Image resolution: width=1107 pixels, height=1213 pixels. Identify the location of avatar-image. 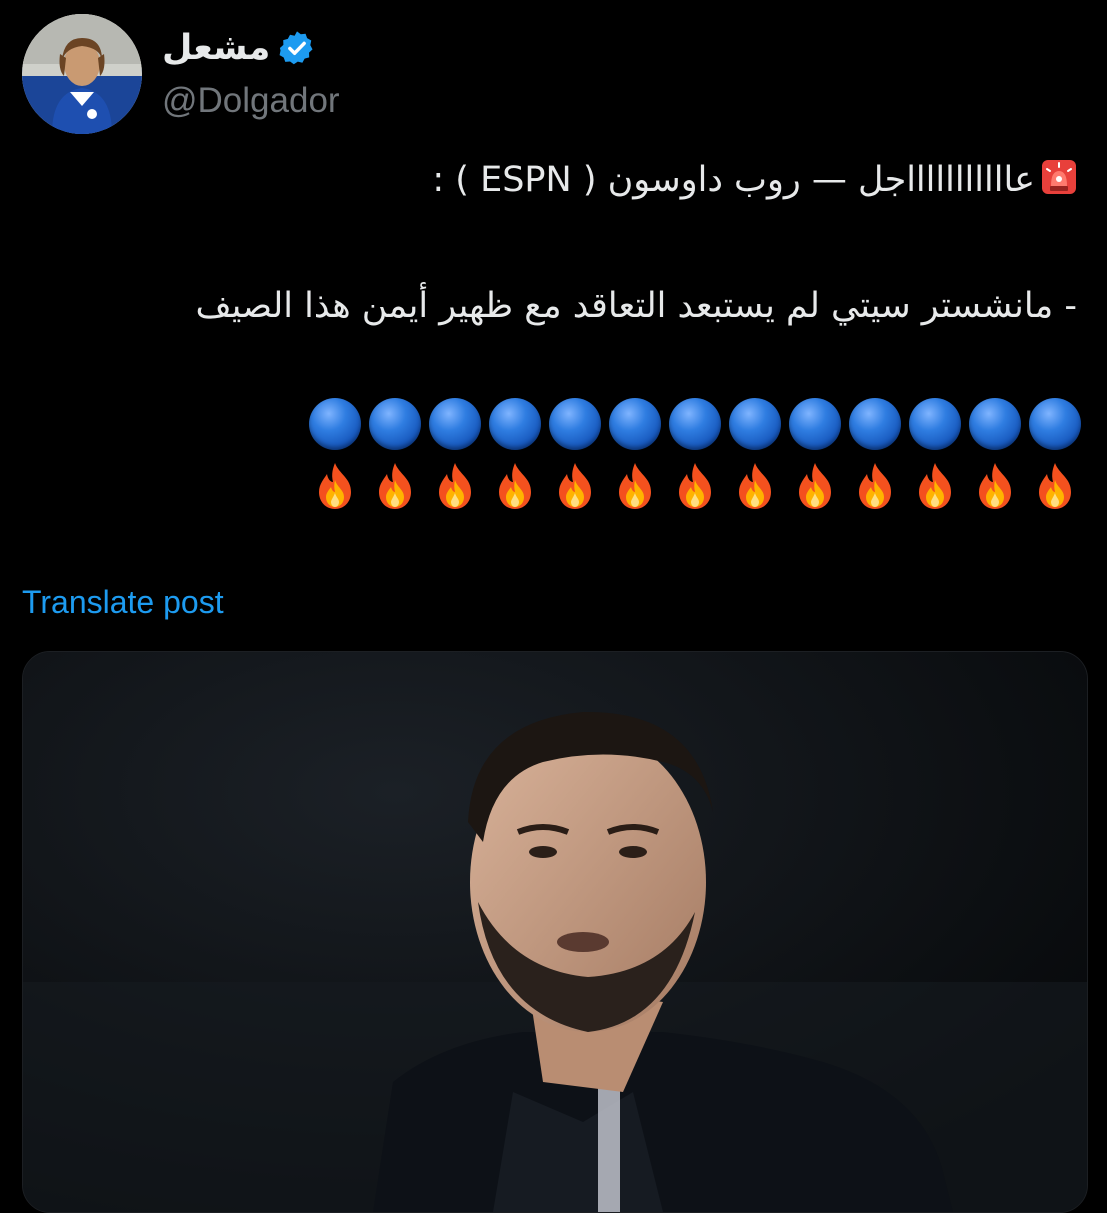
(82, 74).